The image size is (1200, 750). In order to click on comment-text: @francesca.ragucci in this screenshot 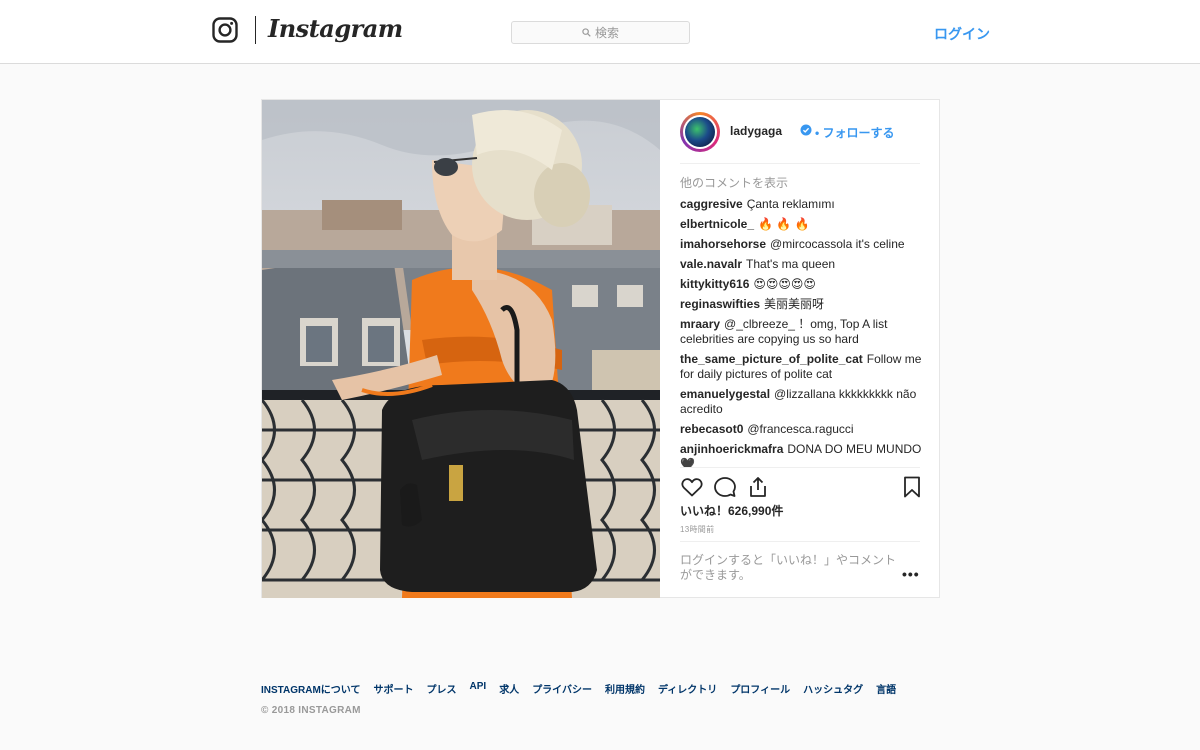, I will do `click(800, 429)`.